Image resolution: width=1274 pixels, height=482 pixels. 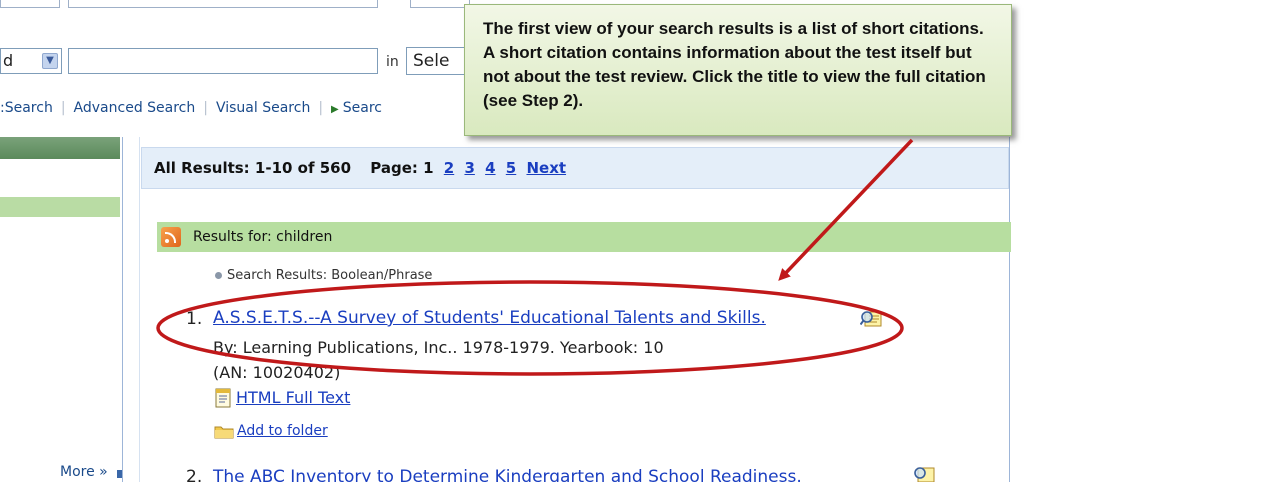 I want to click on html-full-text-icon, so click(x=223, y=398).